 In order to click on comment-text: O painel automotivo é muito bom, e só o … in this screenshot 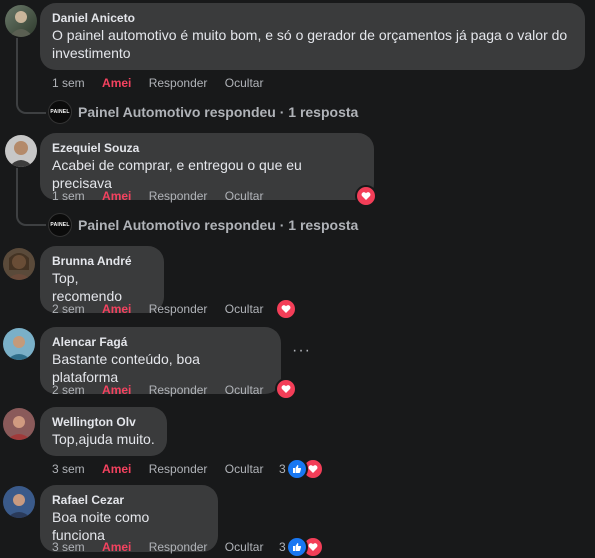, I will do `click(310, 44)`.